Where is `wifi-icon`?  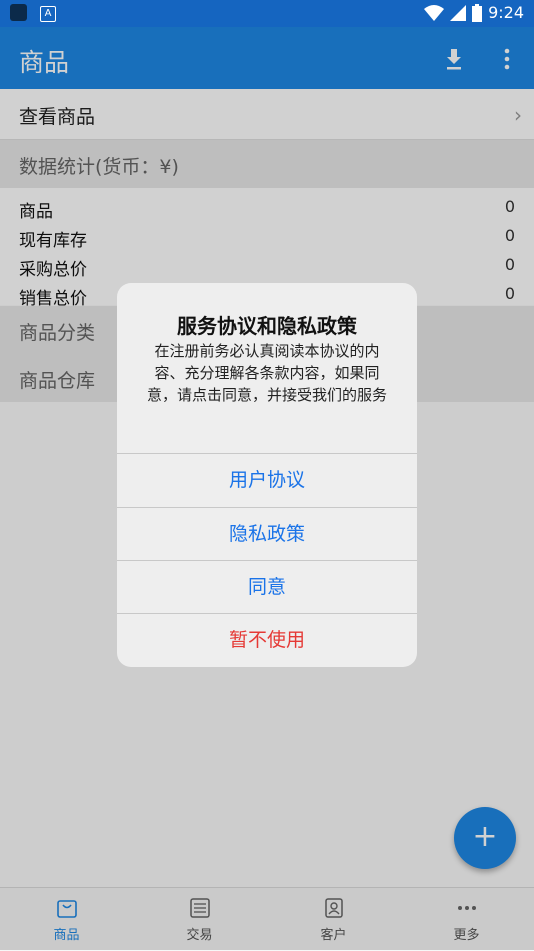
wifi-icon is located at coordinates (434, 12).